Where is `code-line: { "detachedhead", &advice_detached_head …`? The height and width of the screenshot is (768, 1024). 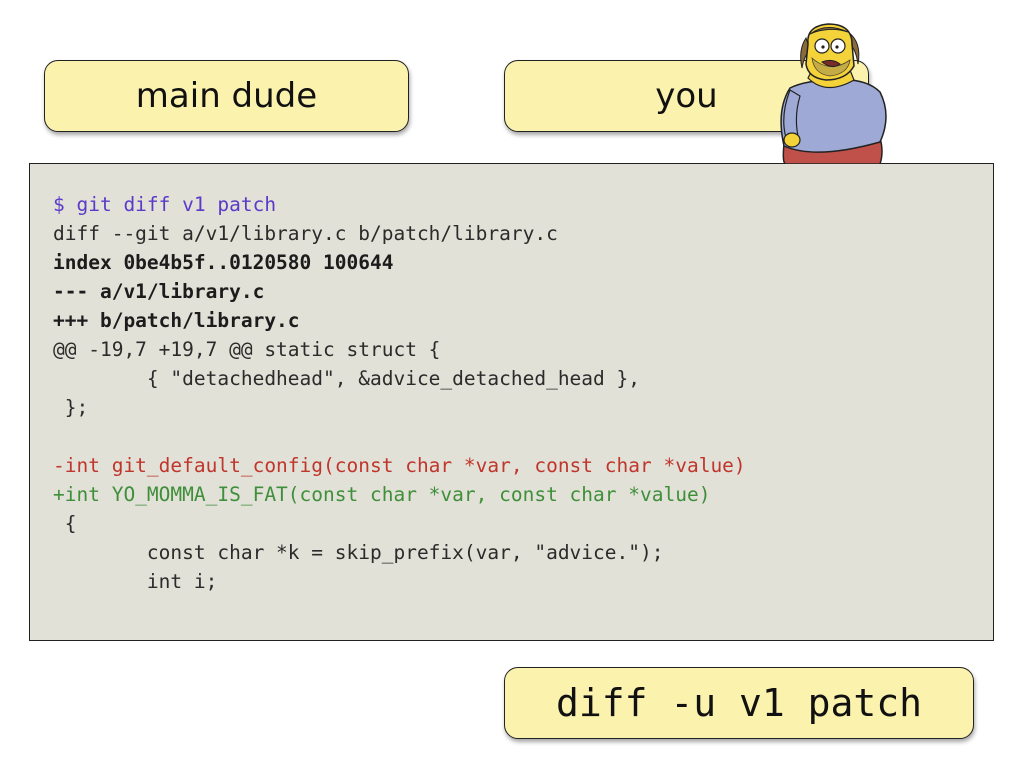
code-line: { "detachedhead", &advice_detached_head … is located at coordinates (346, 378).